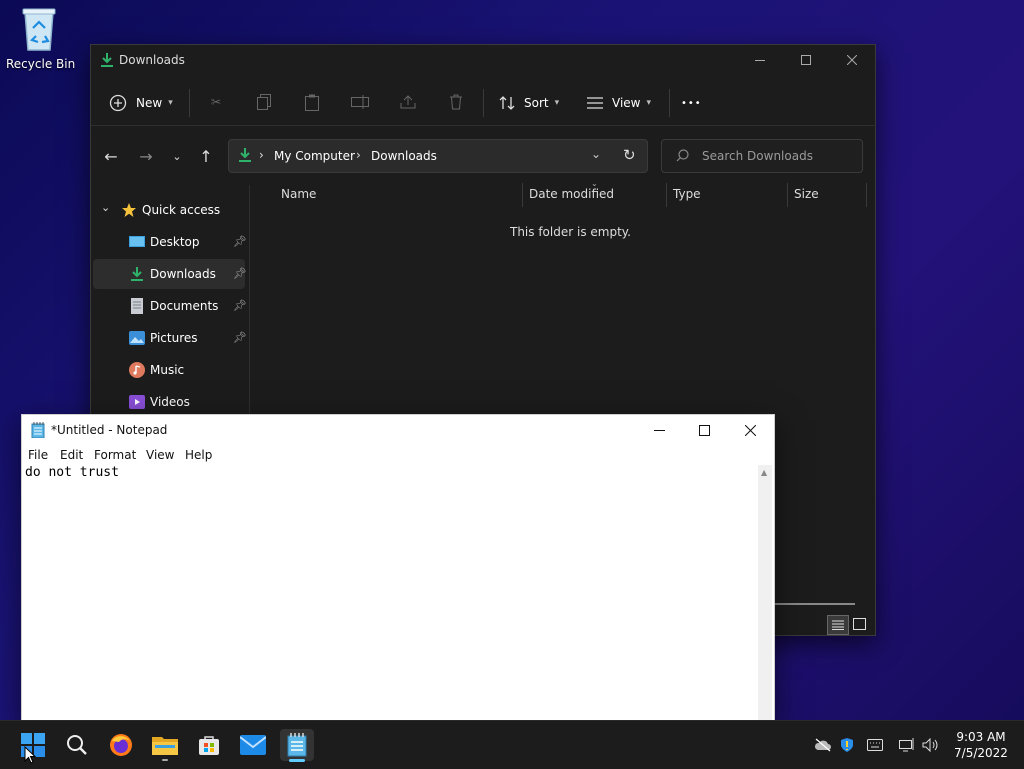 Image resolution: width=1024 pixels, height=769 pixels. What do you see at coordinates (146, 156) in the screenshot?
I see `forward-button: →` at bounding box center [146, 156].